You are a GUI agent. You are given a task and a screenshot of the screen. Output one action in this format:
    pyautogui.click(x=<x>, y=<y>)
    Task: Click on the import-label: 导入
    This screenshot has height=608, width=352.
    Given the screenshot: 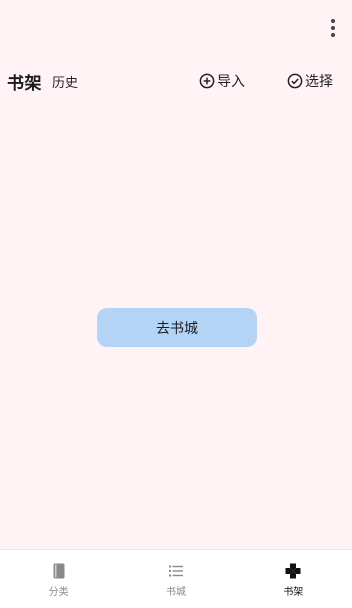 What is the action you would take?
    pyautogui.click(x=231, y=82)
    